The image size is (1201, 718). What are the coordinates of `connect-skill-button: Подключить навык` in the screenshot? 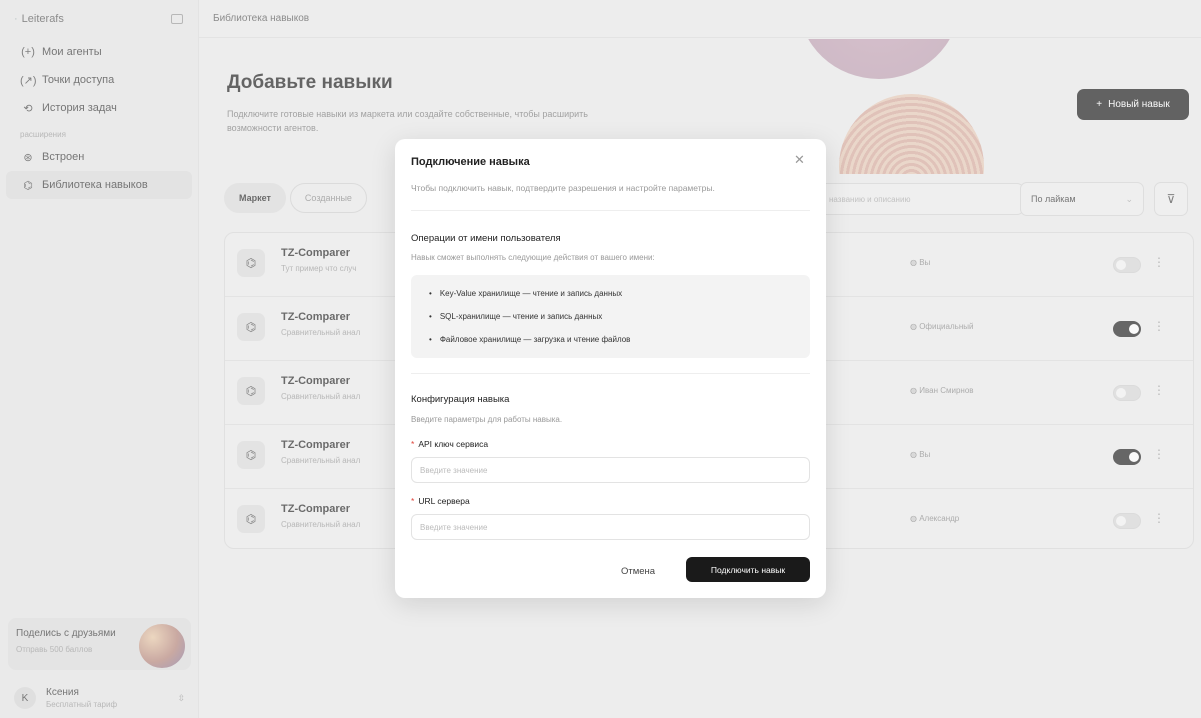 It's located at (748, 569).